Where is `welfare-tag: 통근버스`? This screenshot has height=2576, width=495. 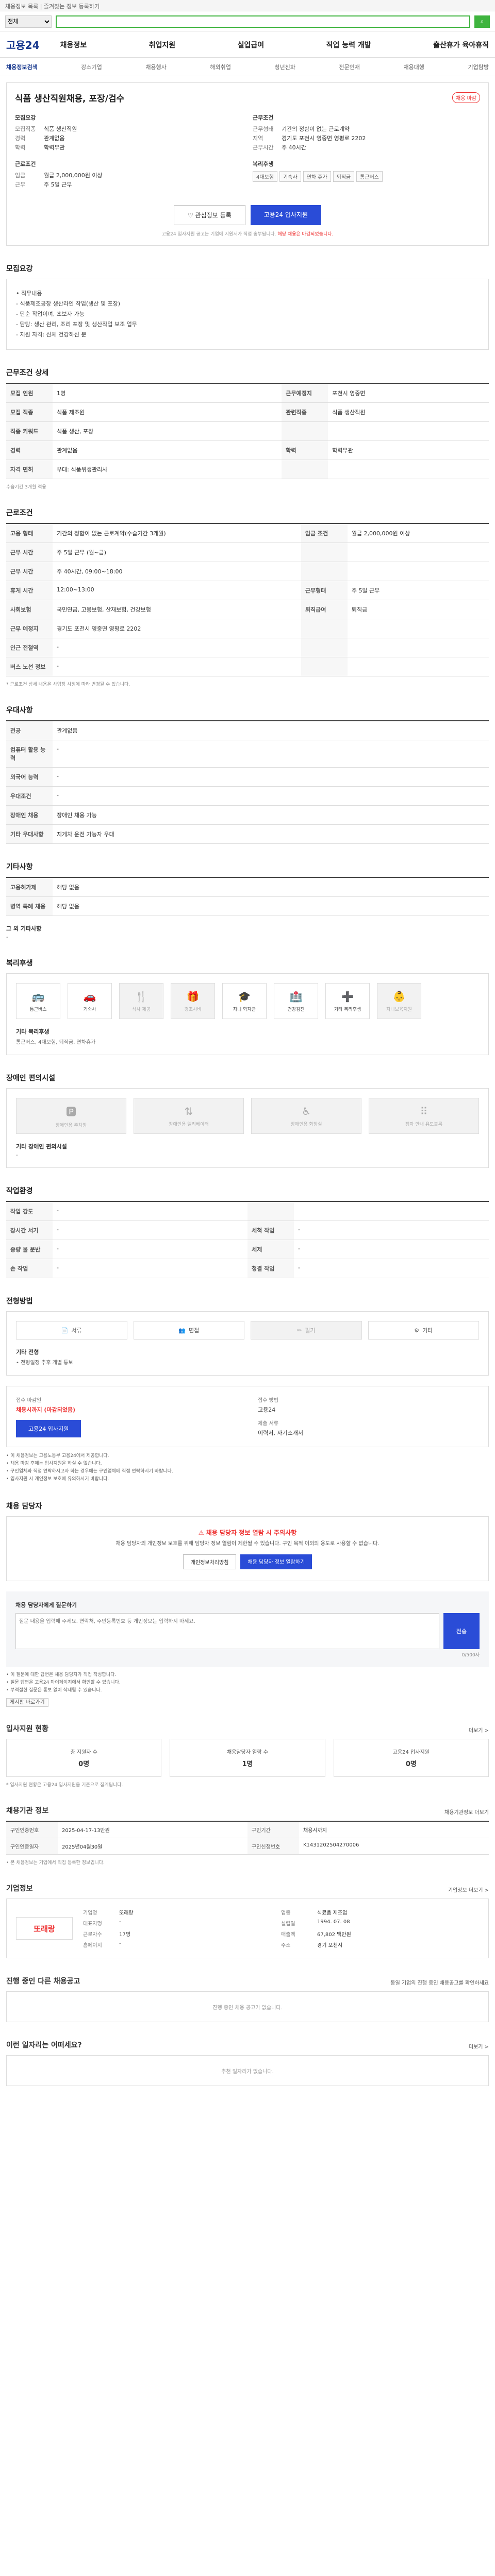 welfare-tag: 통근버스 is located at coordinates (369, 176).